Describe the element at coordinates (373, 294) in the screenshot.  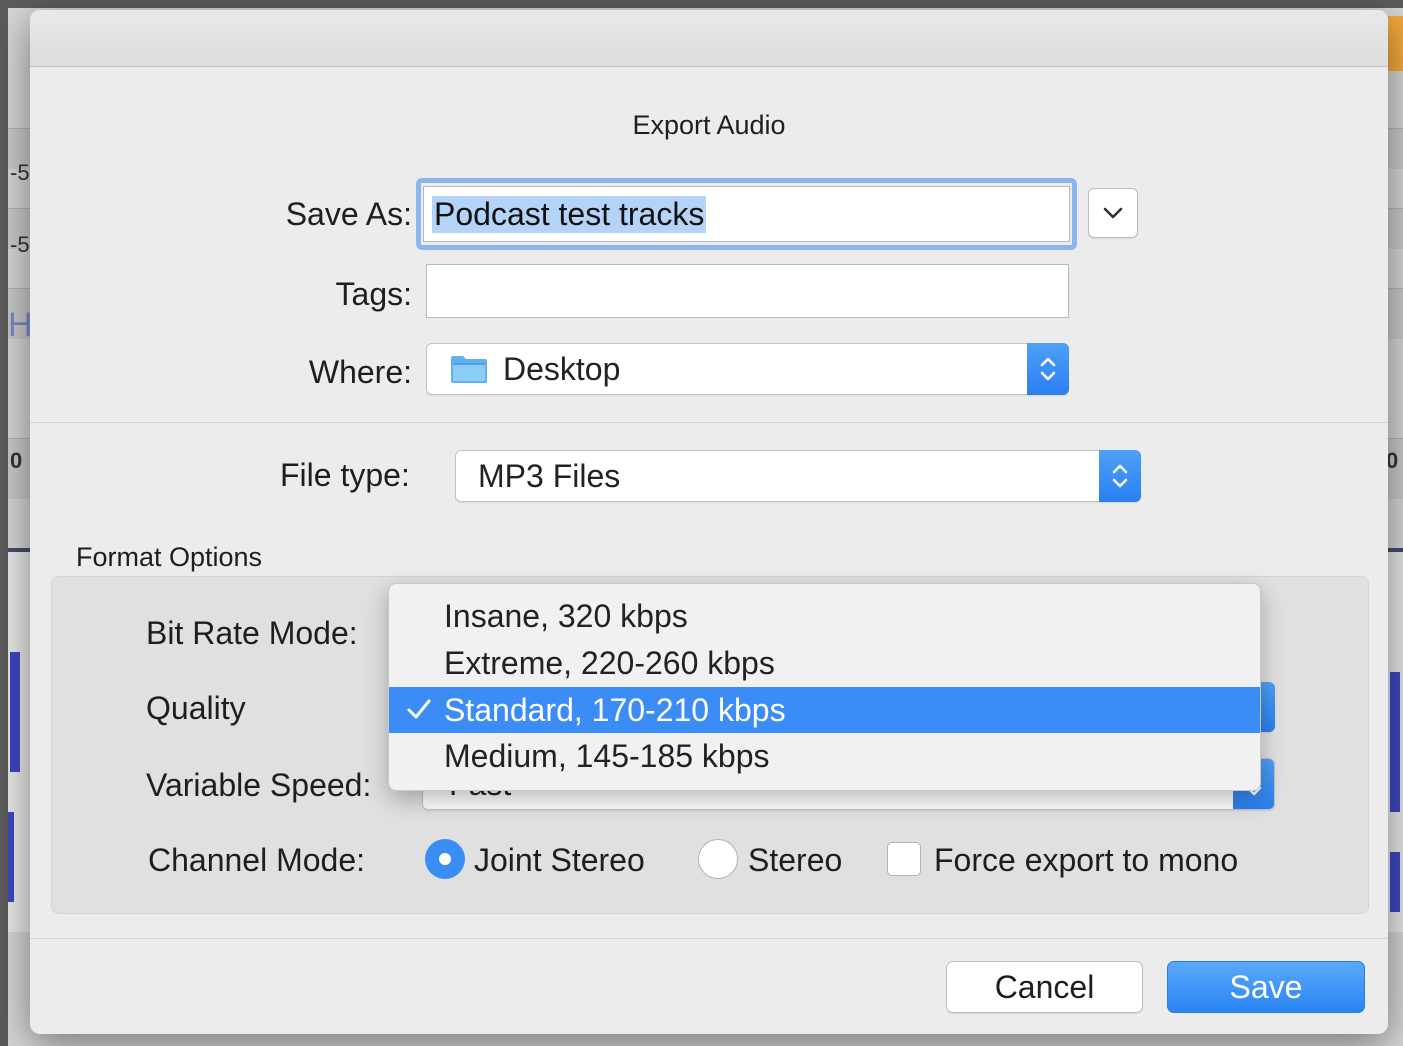
I see `tags-label: Tags:` at that location.